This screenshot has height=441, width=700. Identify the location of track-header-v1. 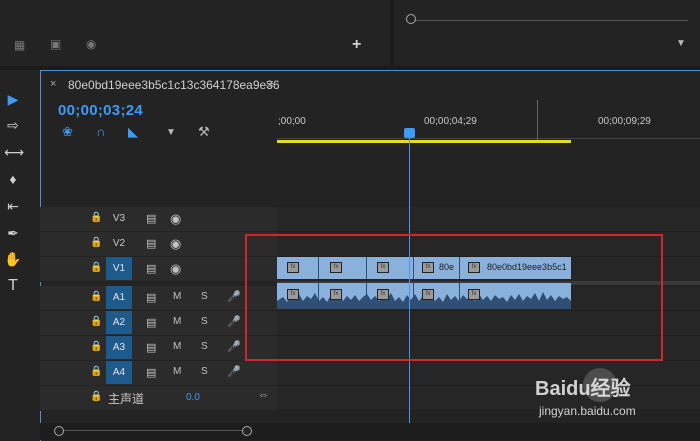
(158, 269).